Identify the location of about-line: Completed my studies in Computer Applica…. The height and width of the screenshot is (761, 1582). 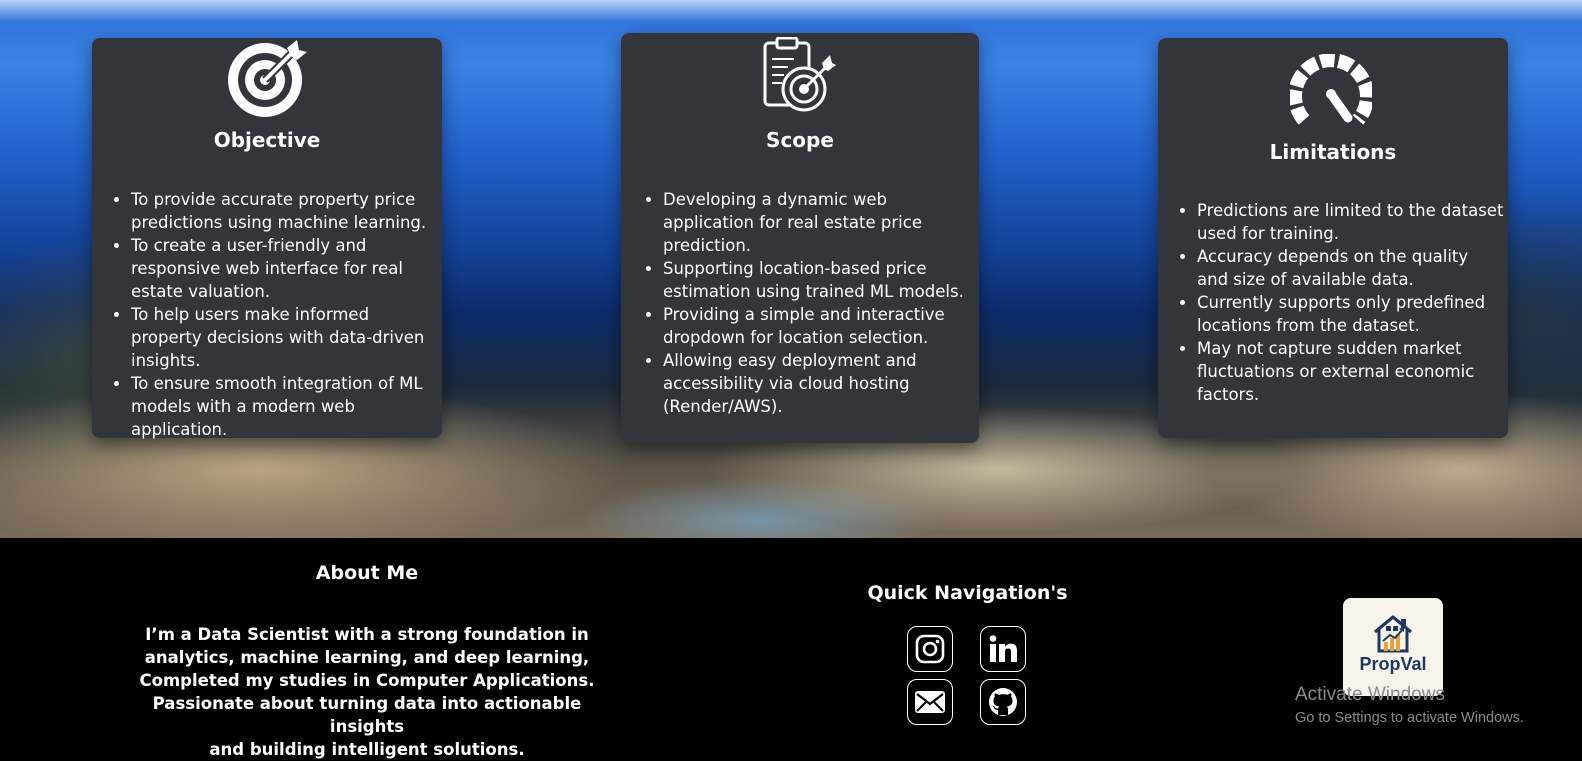
(367, 680).